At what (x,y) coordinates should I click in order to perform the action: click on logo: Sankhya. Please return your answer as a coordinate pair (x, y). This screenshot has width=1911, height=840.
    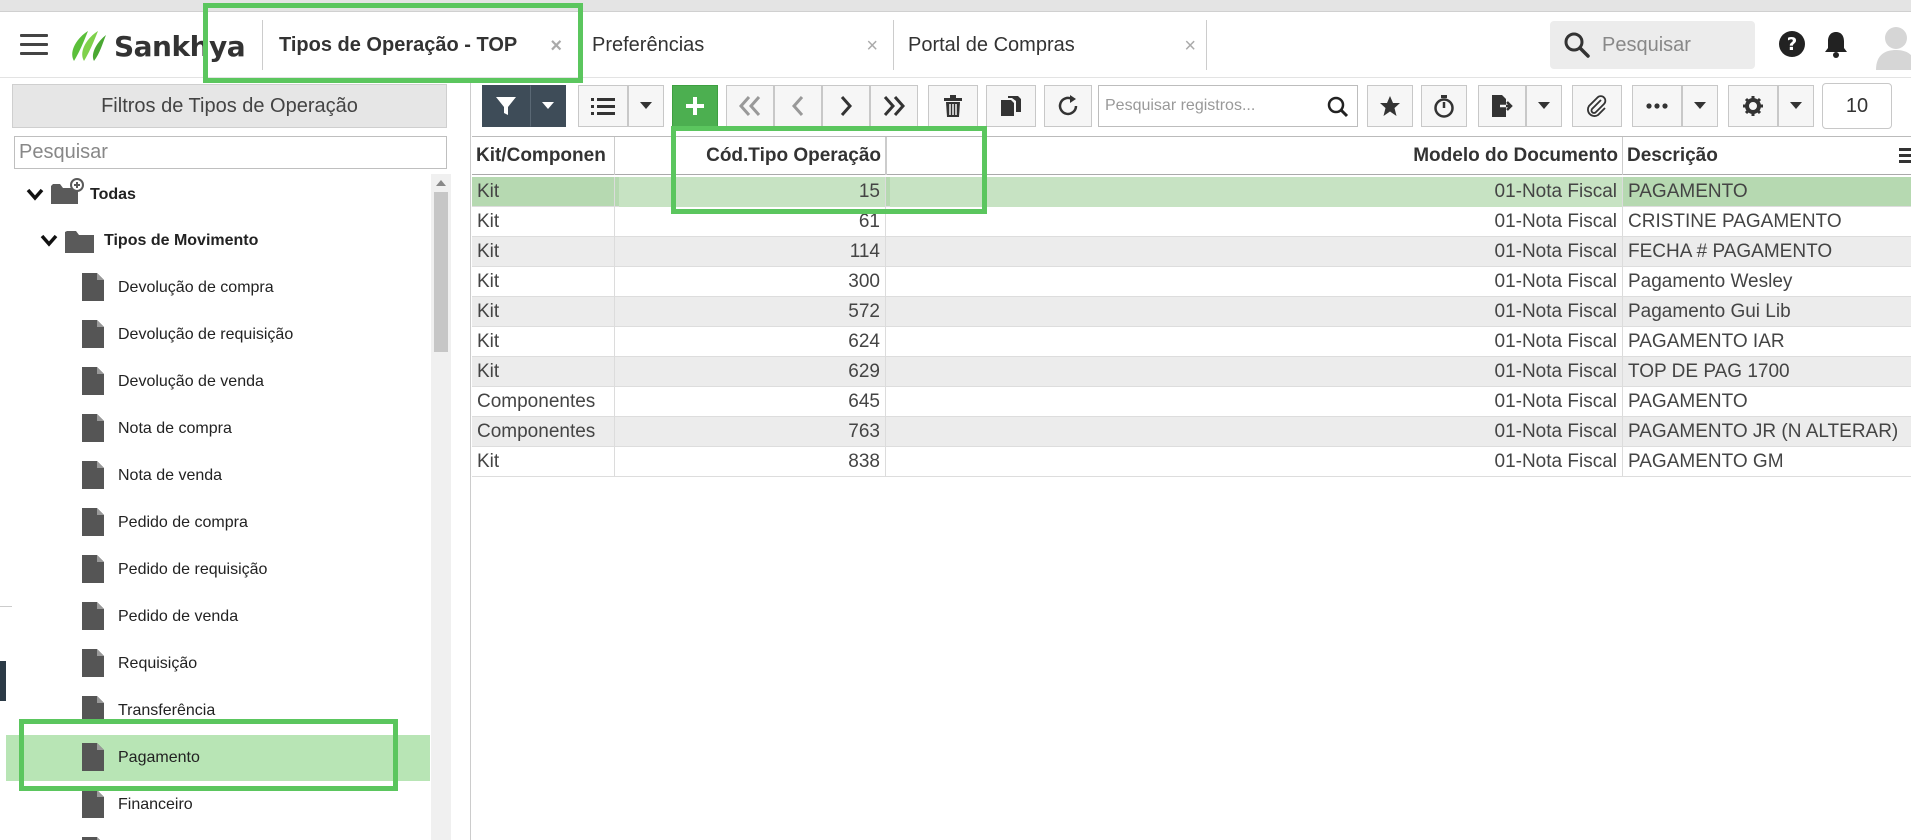
    Looking at the image, I should click on (156, 46).